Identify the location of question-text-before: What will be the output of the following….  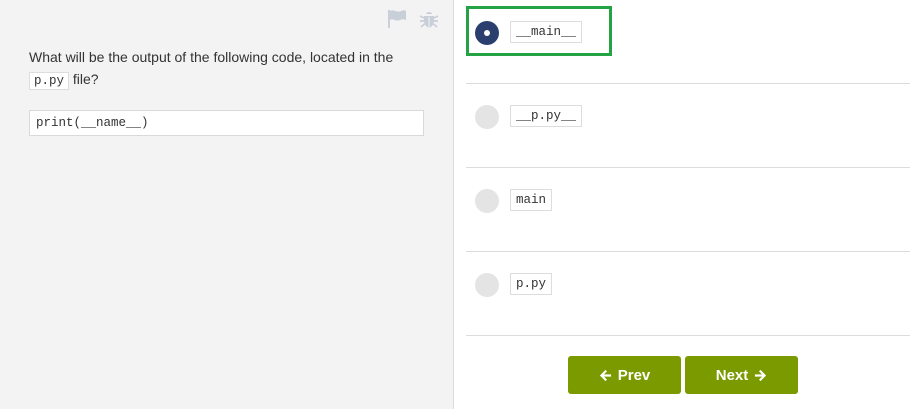
(211, 57).